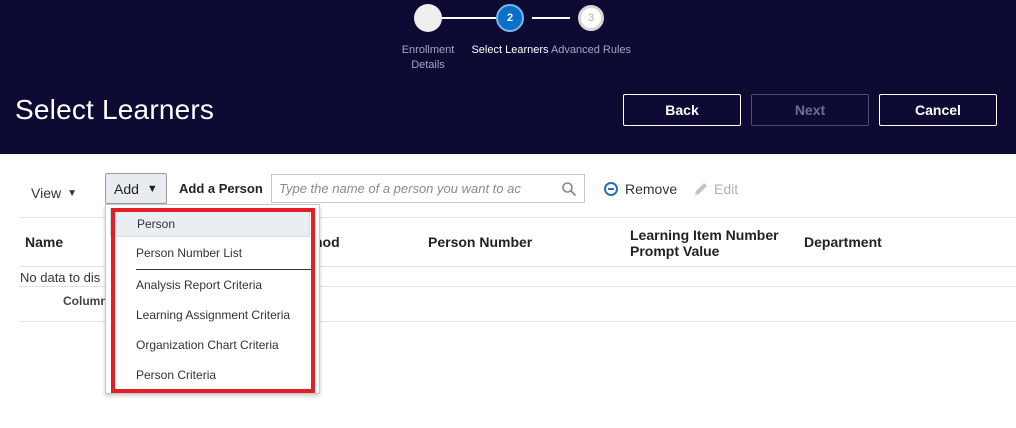 This screenshot has height=428, width=1016. I want to click on remove-label: Remove, so click(651, 189).